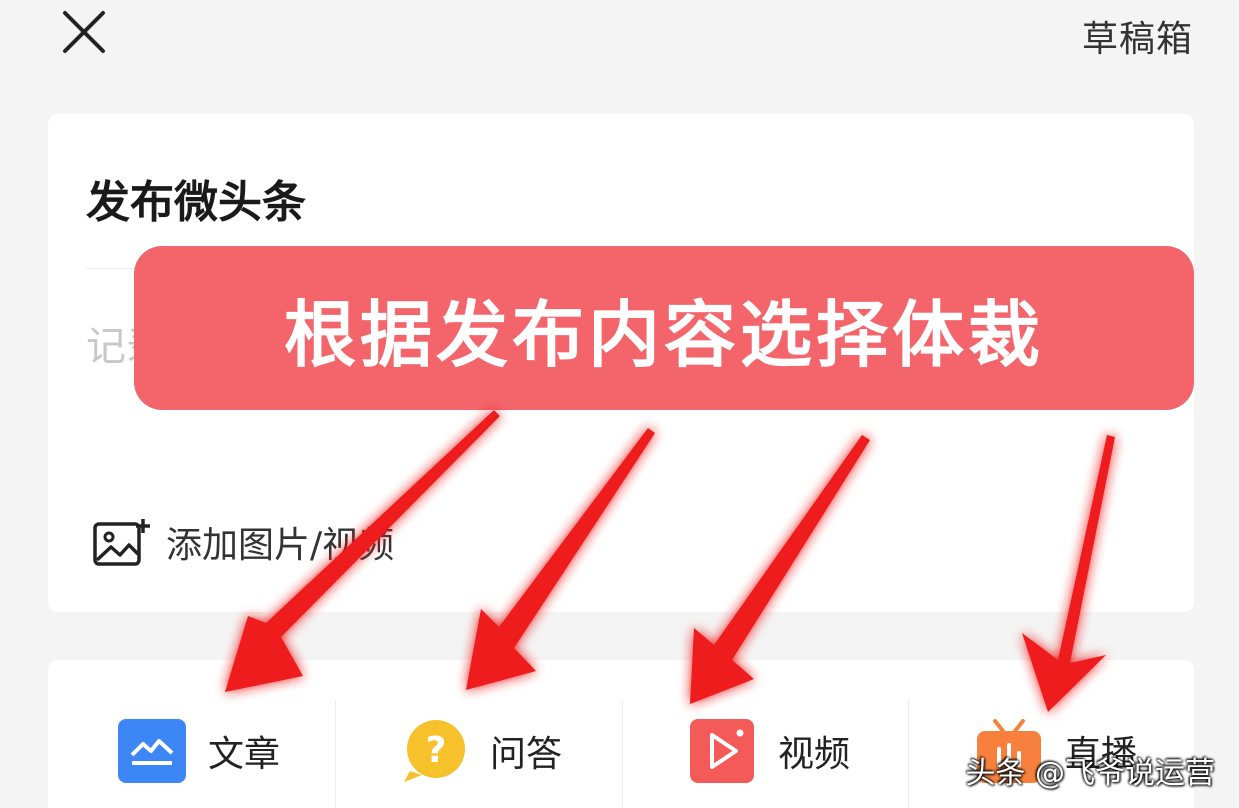 This screenshot has height=808, width=1239. I want to click on annotation-banner-text: 根据发布内容选择体裁, so click(663, 334).